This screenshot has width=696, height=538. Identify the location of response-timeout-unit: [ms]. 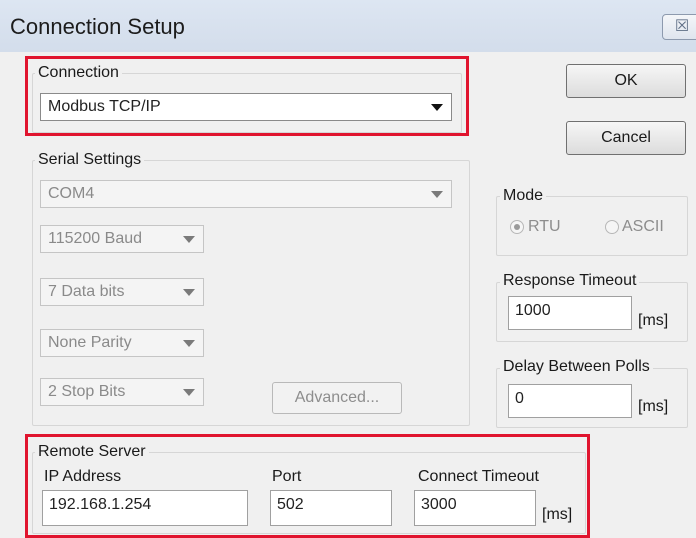
(653, 320).